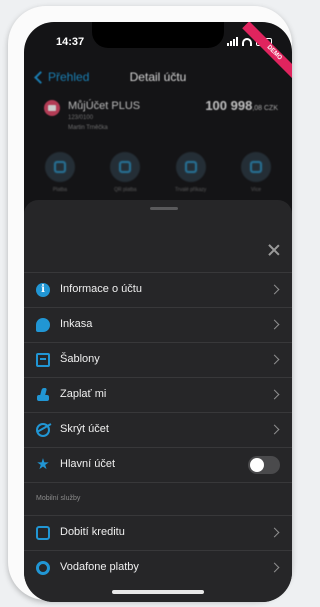 Image resolution: width=320 pixels, height=607 pixels. I want to click on nav-bar: Přehled Detail účtu, so click(158, 79).